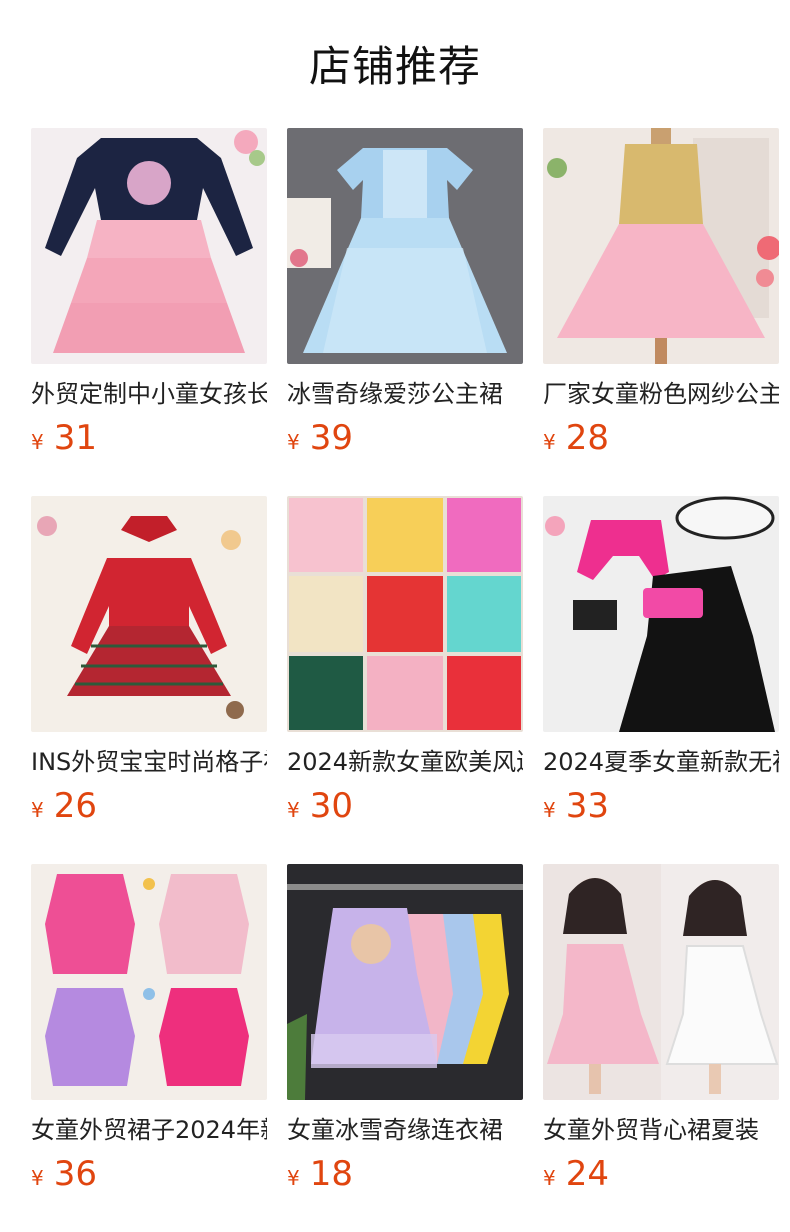  I want to click on product-card: 女童冰雪奇缘连衣裙 ¥ 18, so click(405, 1031).